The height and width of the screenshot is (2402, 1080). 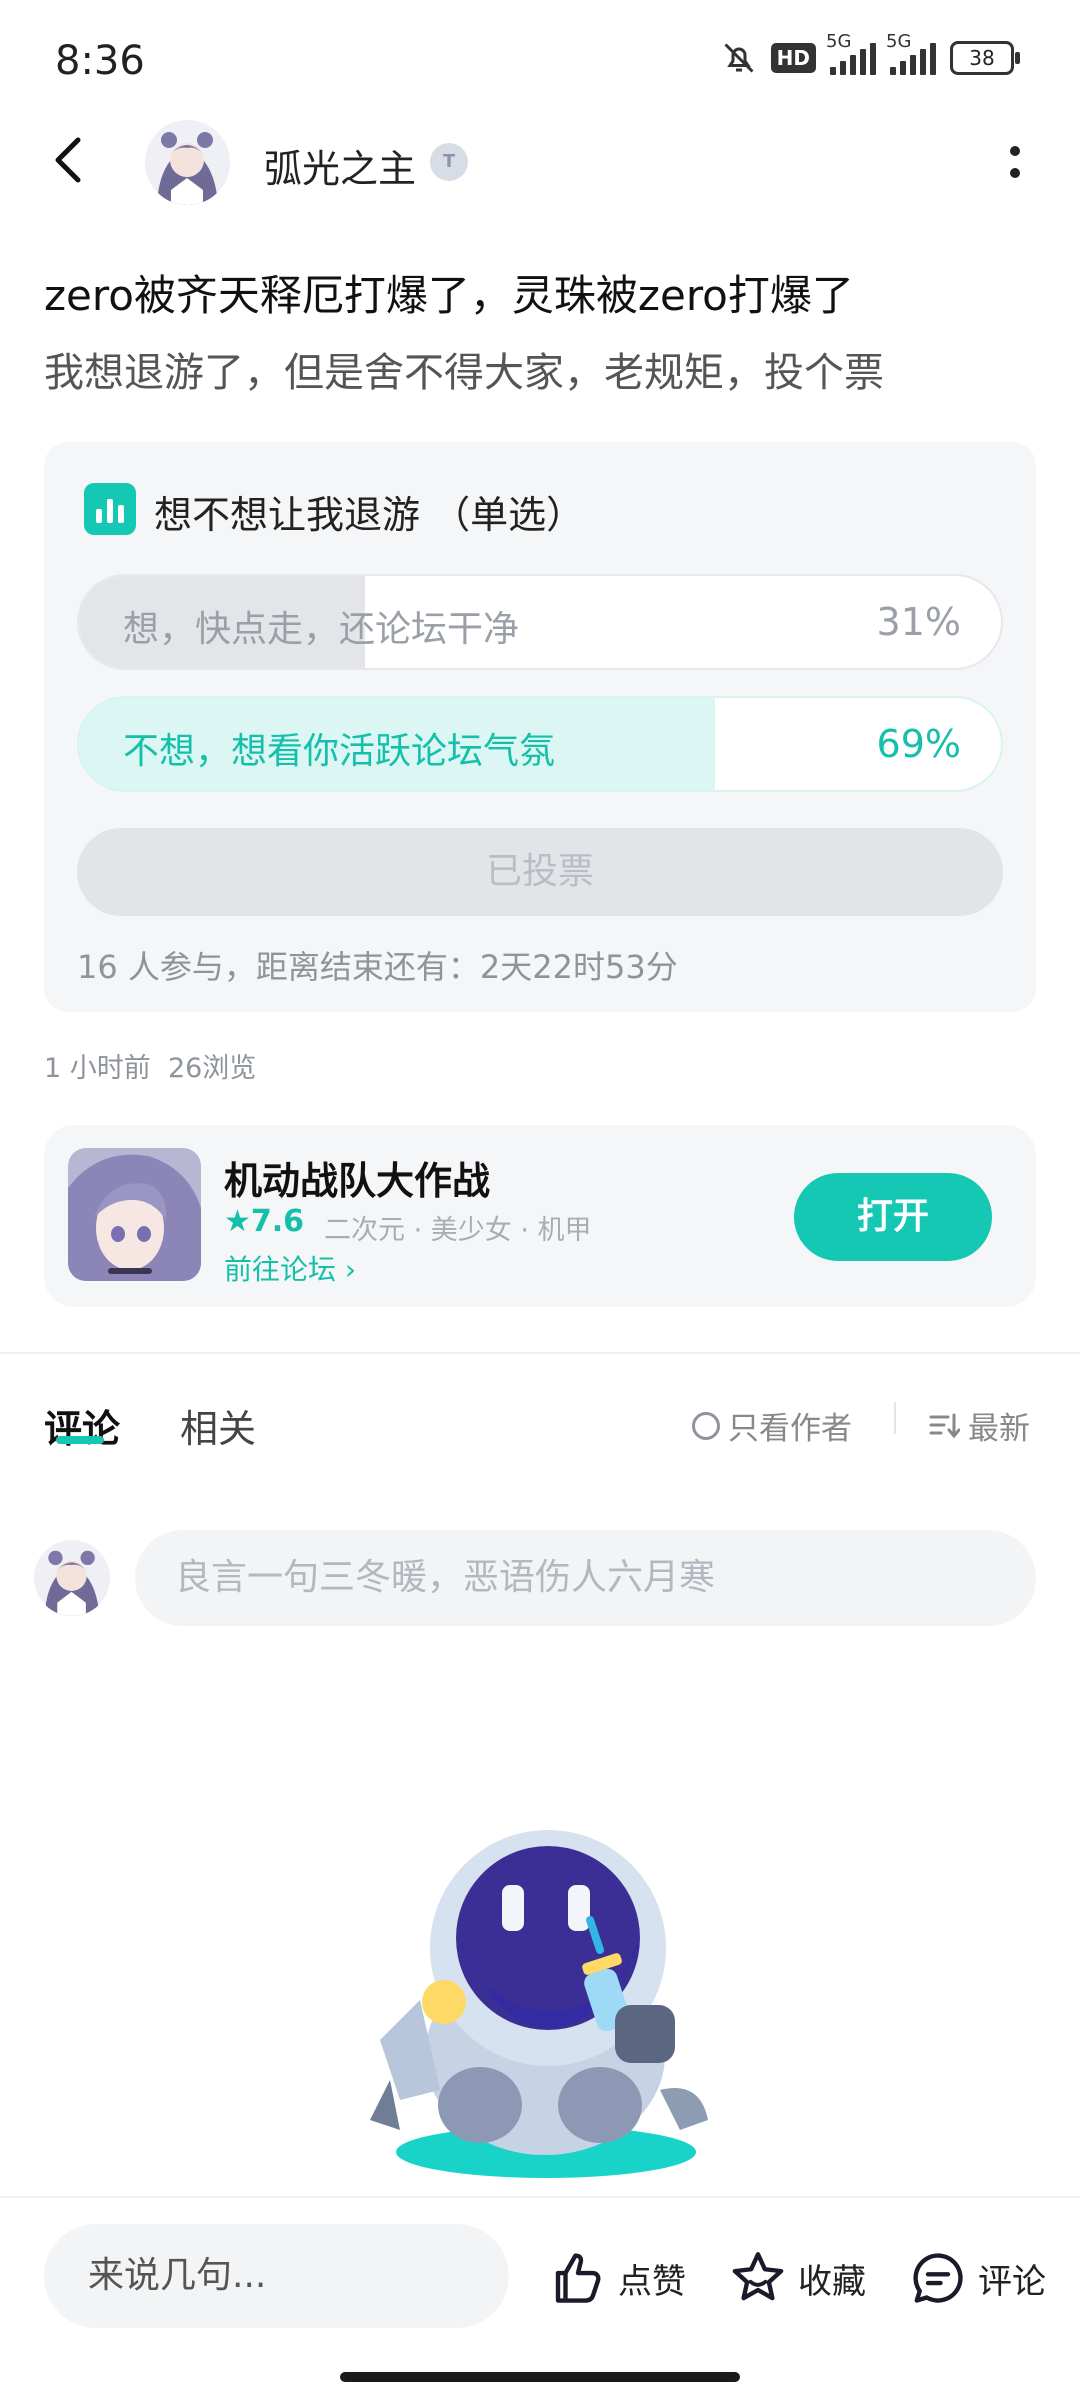 I want to click on author-only-toggle: 只看作者, so click(x=772, y=1425).